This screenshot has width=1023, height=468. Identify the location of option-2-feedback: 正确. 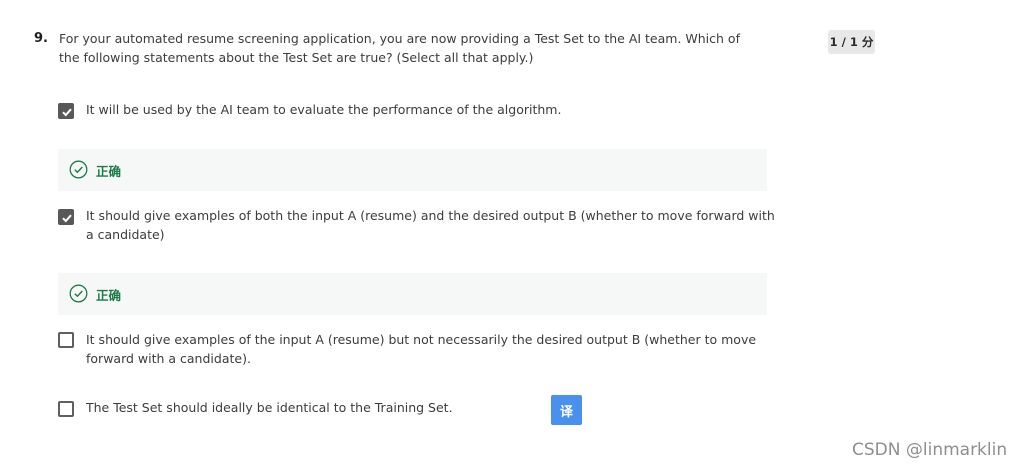
(412, 294).